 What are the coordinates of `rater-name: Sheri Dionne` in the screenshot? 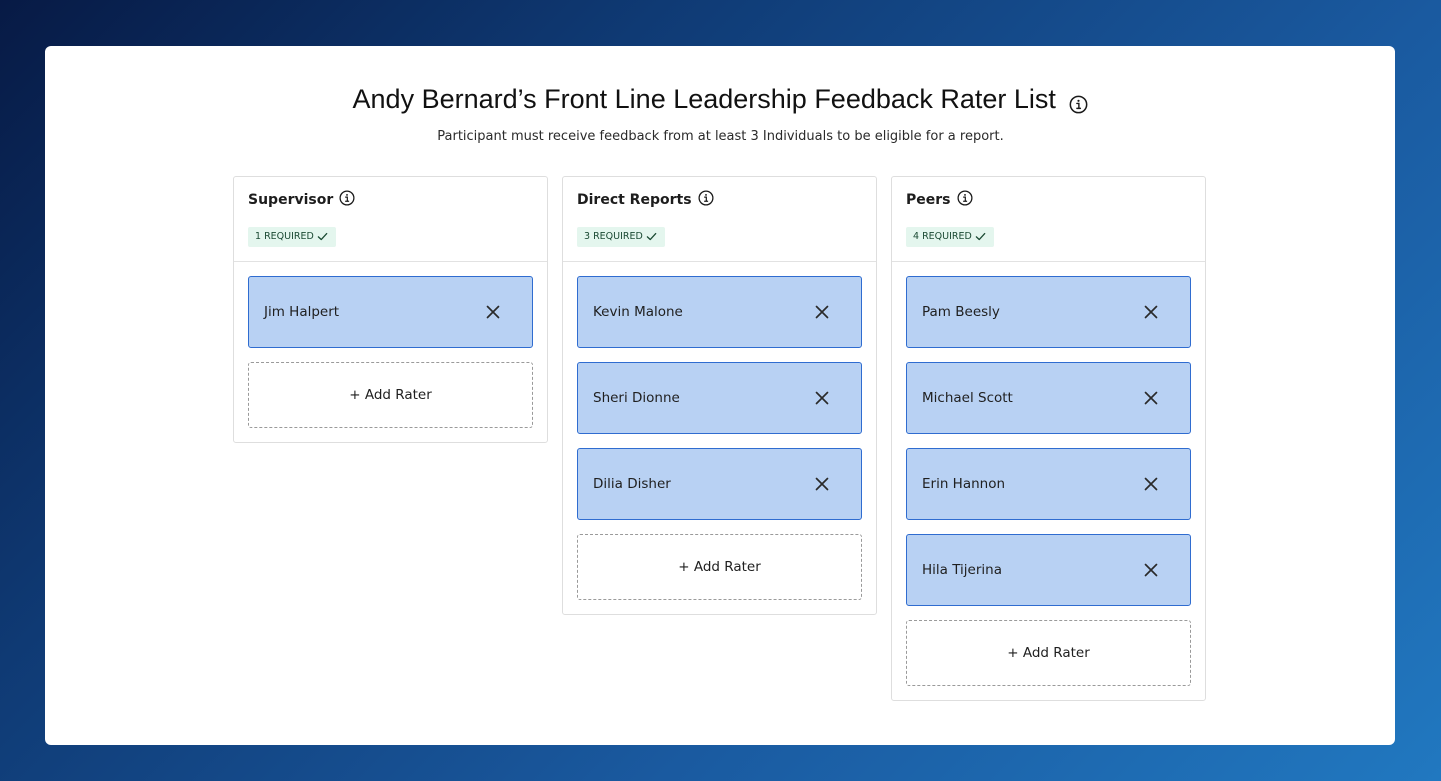 It's located at (636, 398).